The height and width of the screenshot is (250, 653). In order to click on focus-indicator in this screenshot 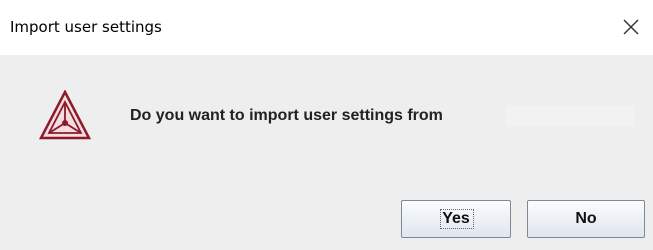, I will do `click(457, 219)`.